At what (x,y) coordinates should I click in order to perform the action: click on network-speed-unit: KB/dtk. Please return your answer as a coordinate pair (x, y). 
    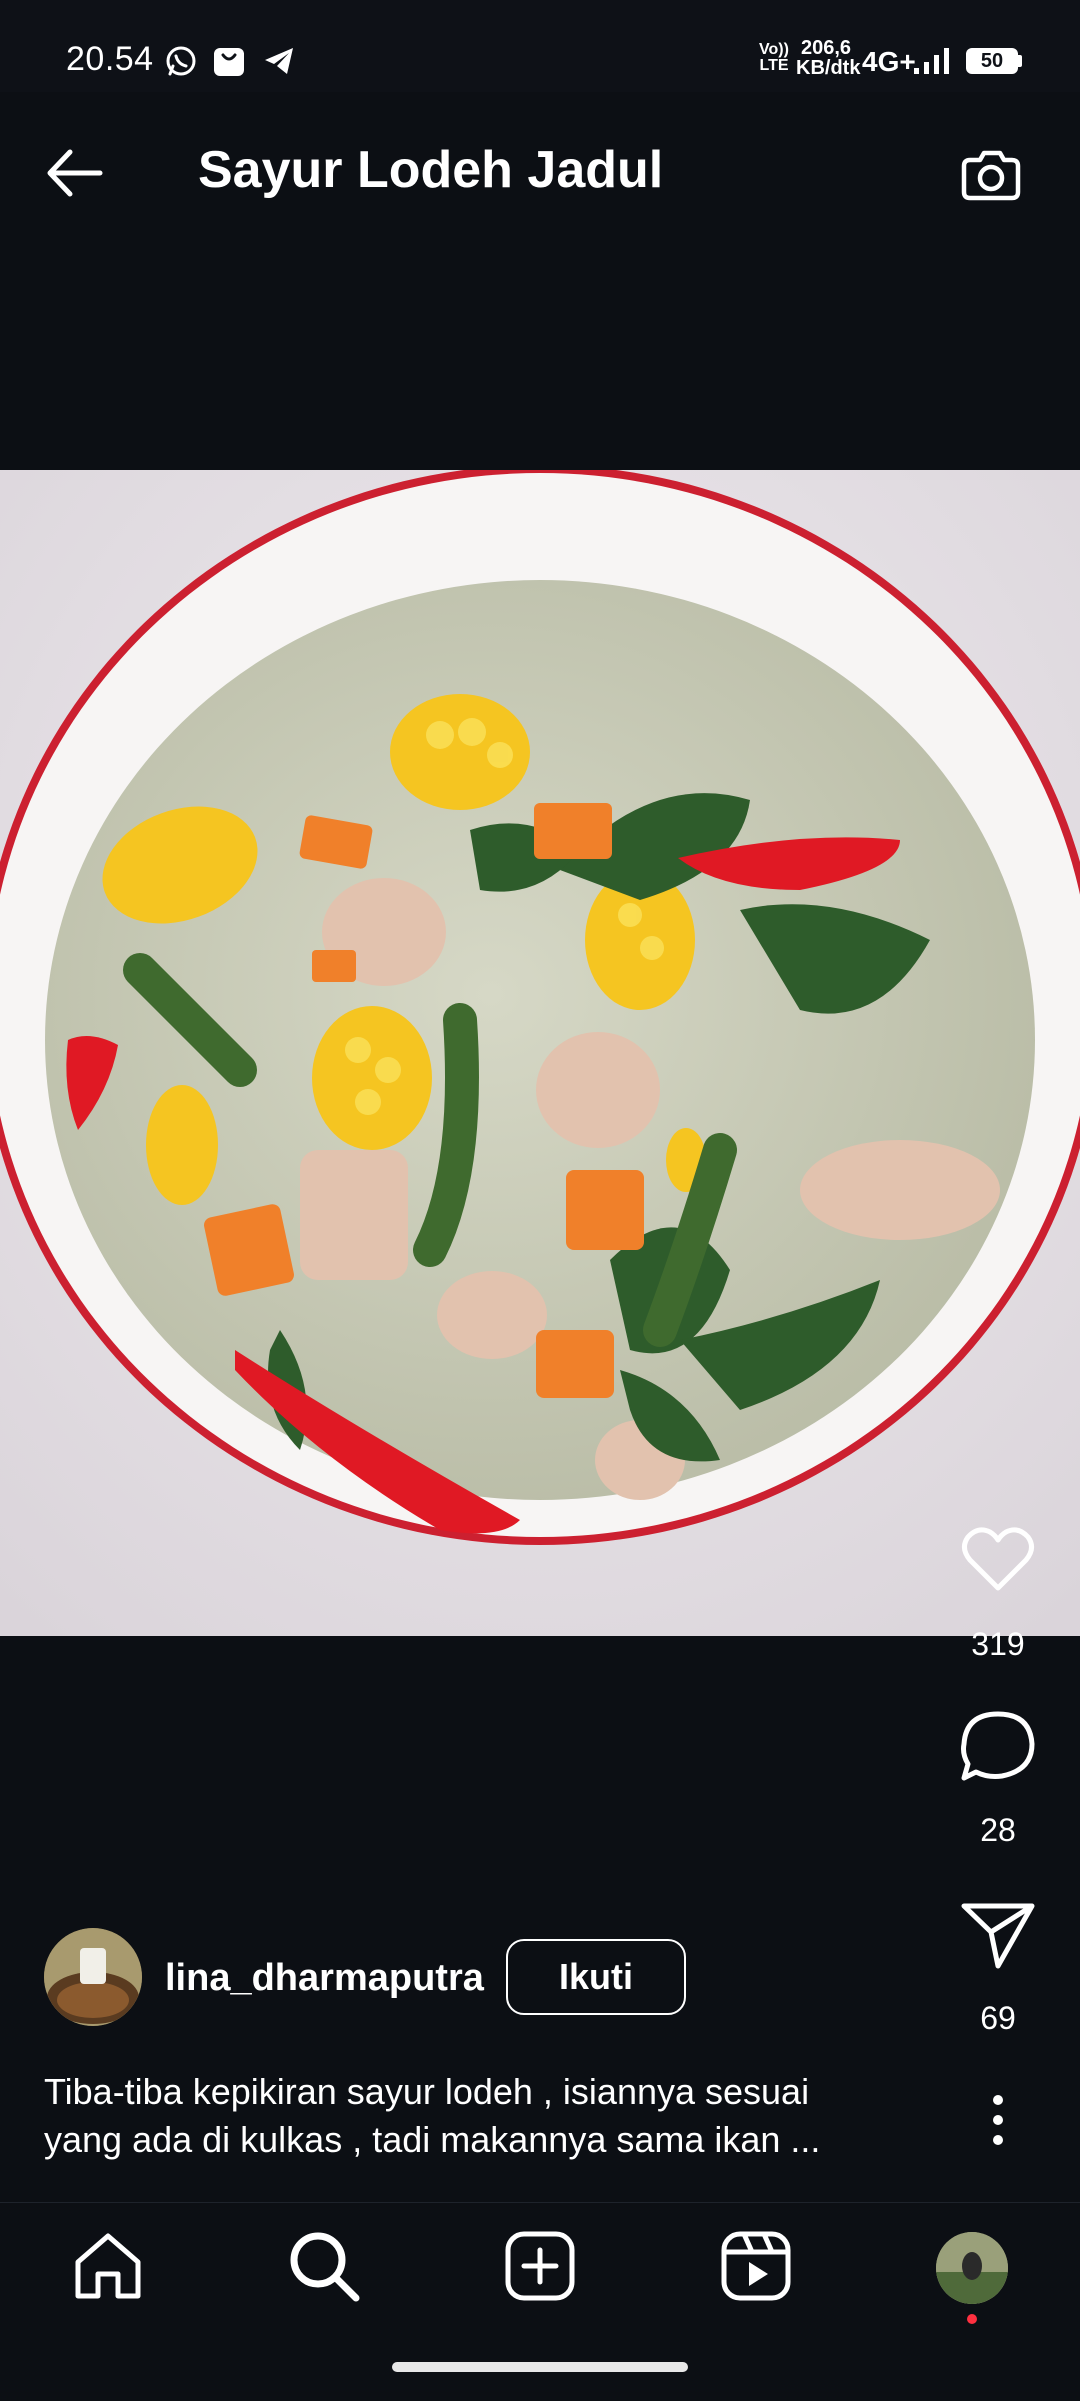
    Looking at the image, I should click on (828, 68).